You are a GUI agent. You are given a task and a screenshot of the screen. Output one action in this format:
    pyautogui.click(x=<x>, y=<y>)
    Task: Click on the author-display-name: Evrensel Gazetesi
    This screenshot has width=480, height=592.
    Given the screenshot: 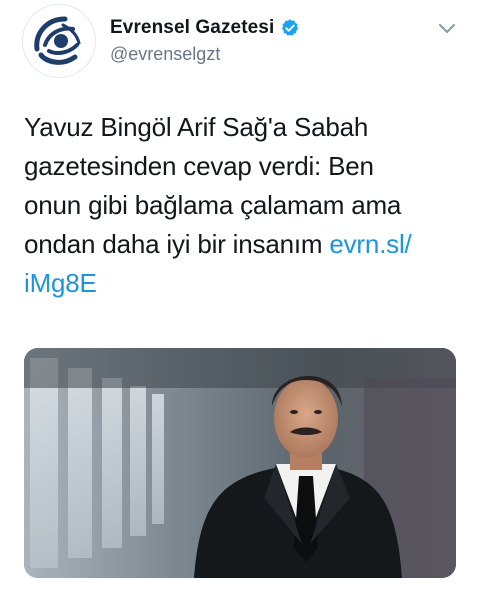 What is the action you would take?
    pyautogui.click(x=192, y=28)
    